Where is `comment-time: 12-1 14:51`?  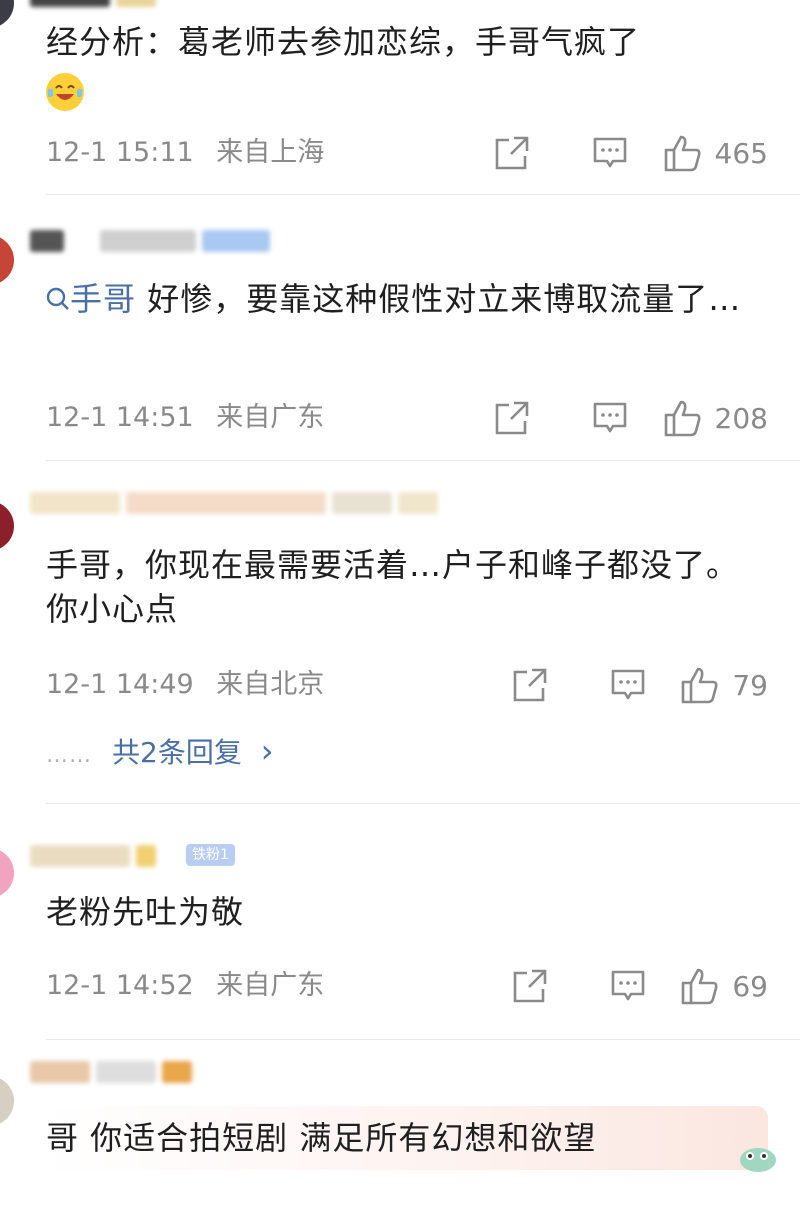 comment-time: 12-1 14:51 is located at coordinates (120, 417).